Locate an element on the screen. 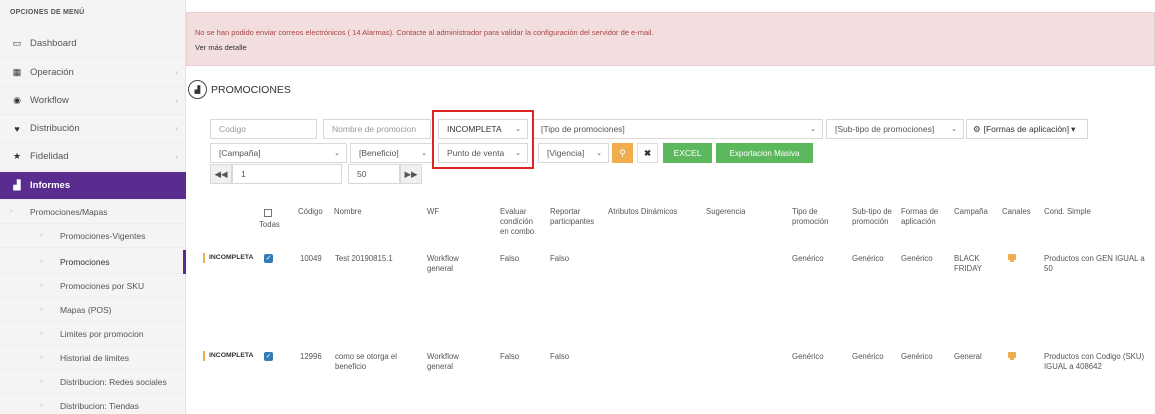 Image resolution: width=1155 pixels, height=414 pixels. cell-campana: BLACK FRIDAY is located at coordinates (968, 263).